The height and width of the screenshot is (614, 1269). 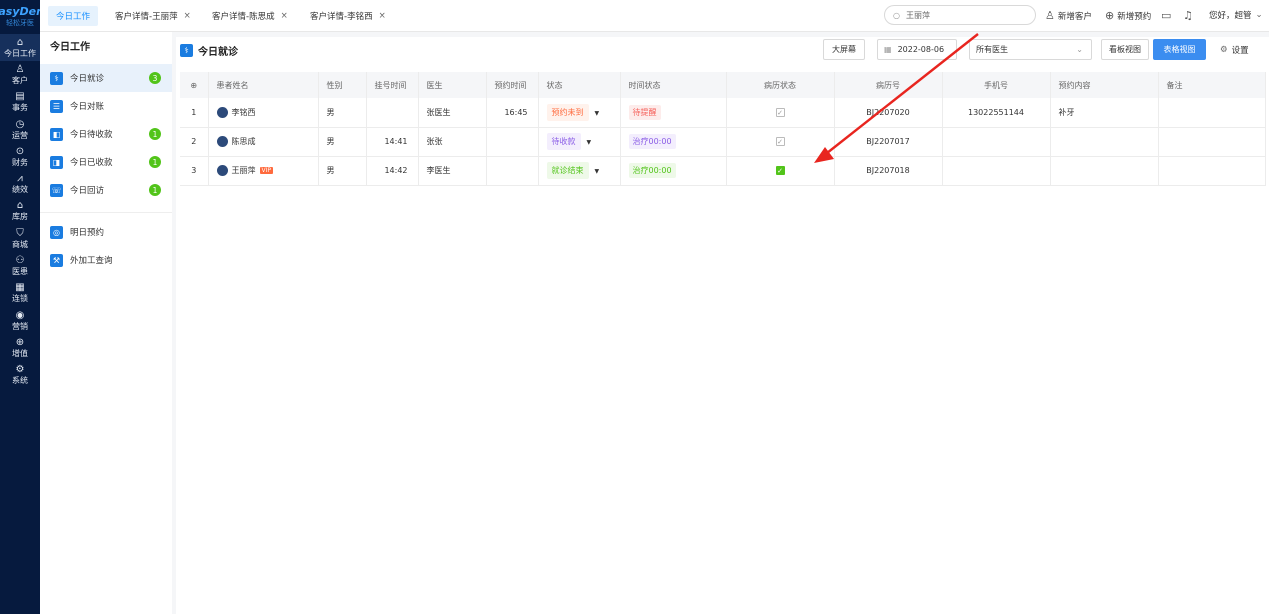 I want to click on time-status-badge: 待提醒, so click(x=644, y=112).